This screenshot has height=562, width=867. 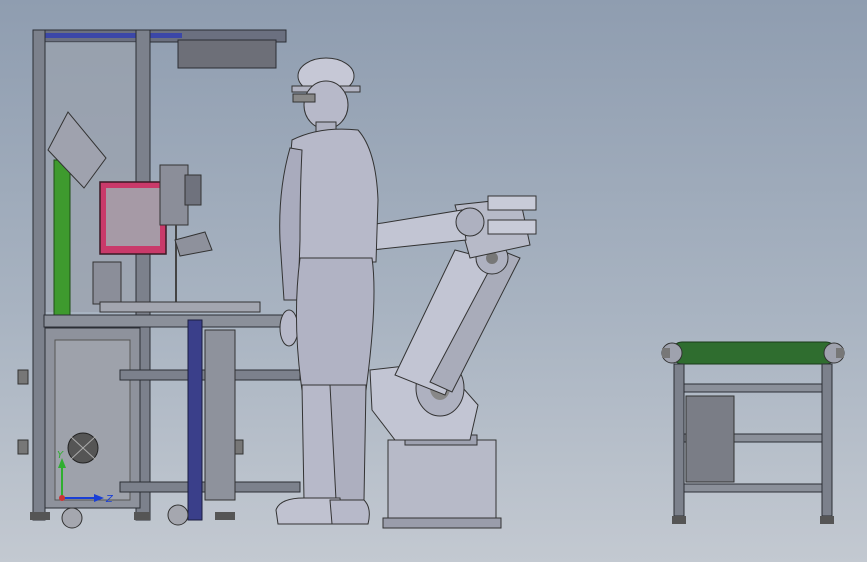 What do you see at coordinates (453, 362) in the screenshot?
I see `robot-arm` at bounding box center [453, 362].